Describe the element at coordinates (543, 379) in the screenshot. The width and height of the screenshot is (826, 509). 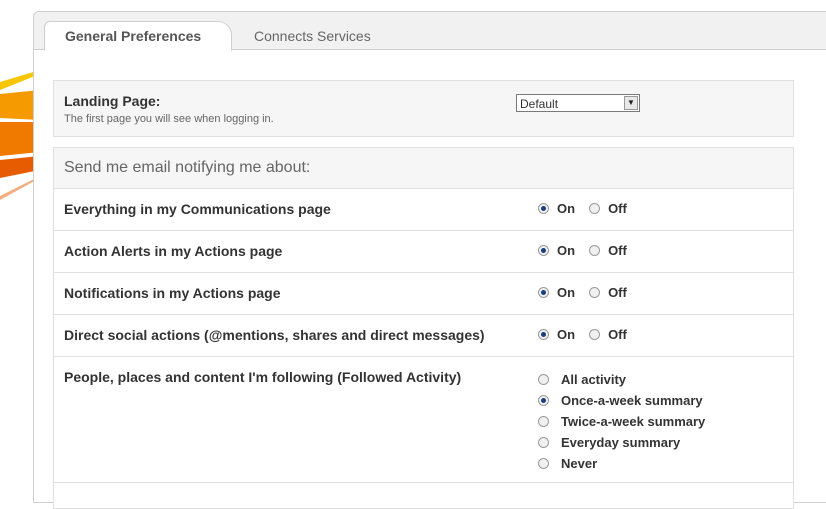
I see `radio-all-activity` at that location.